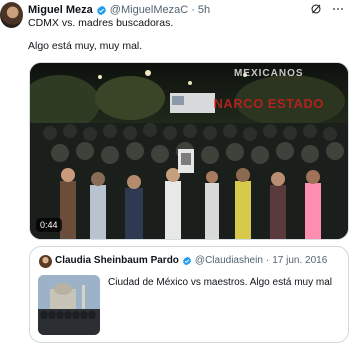 This screenshot has width=350, height=350. What do you see at coordinates (229, 260) in the screenshot?
I see `quoted-handle: @Claudiashein` at bounding box center [229, 260].